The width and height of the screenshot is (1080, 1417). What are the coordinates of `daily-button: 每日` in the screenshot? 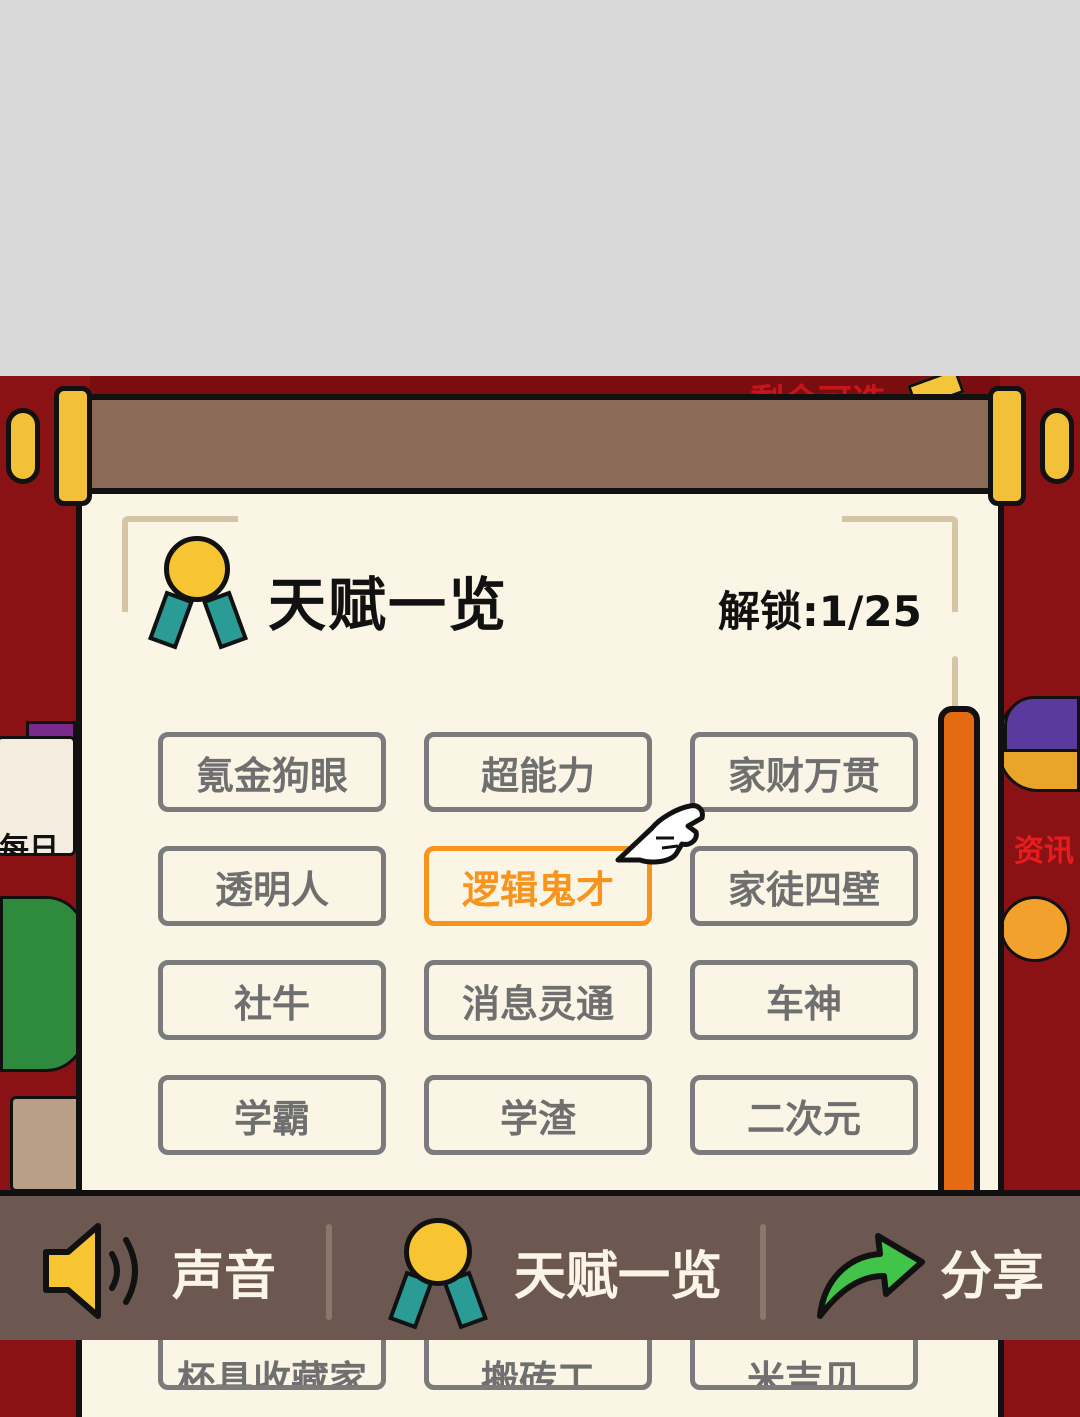 It's located at (38, 796).